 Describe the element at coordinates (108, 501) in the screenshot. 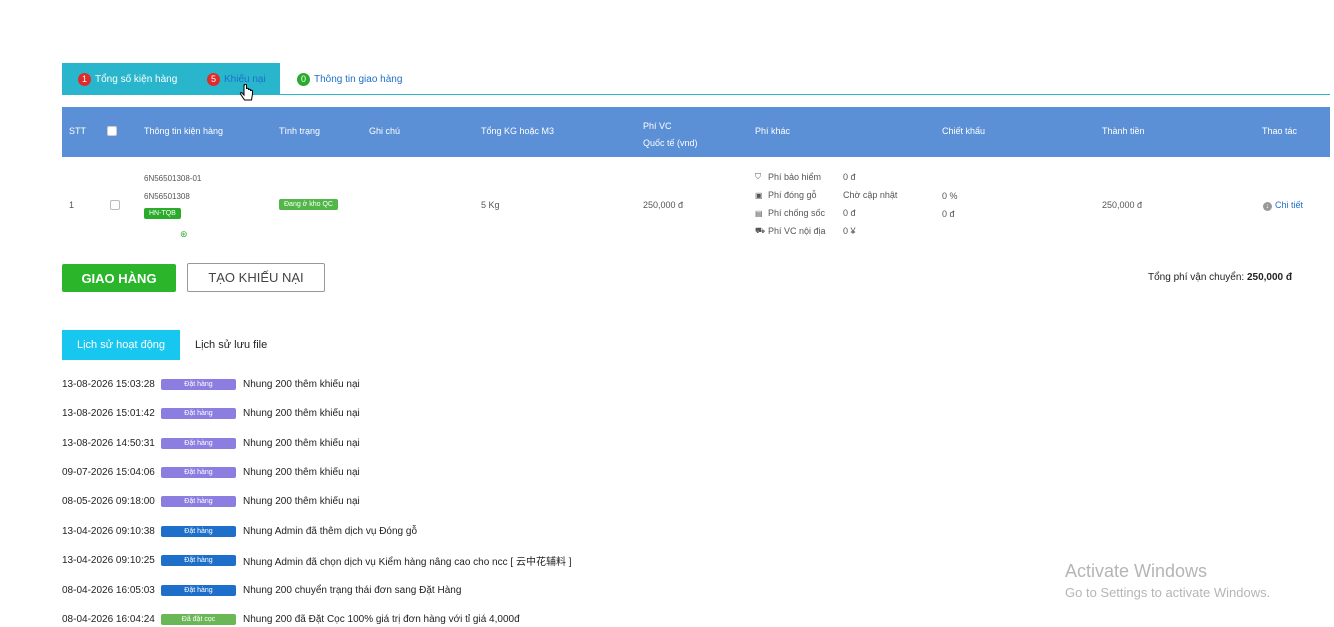

I see `log-time: 08-05-2026 09:18:00` at that location.